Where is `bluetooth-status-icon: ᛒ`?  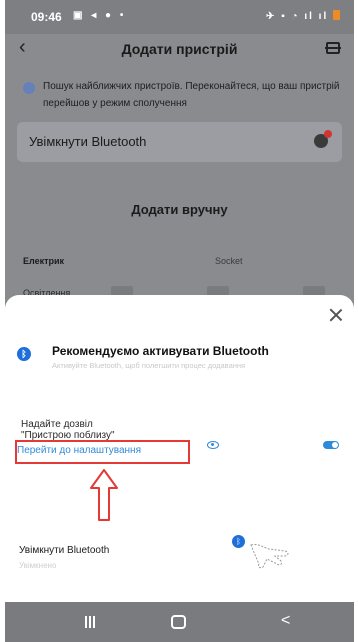 bluetooth-status-icon: ᛒ is located at coordinates (238, 541).